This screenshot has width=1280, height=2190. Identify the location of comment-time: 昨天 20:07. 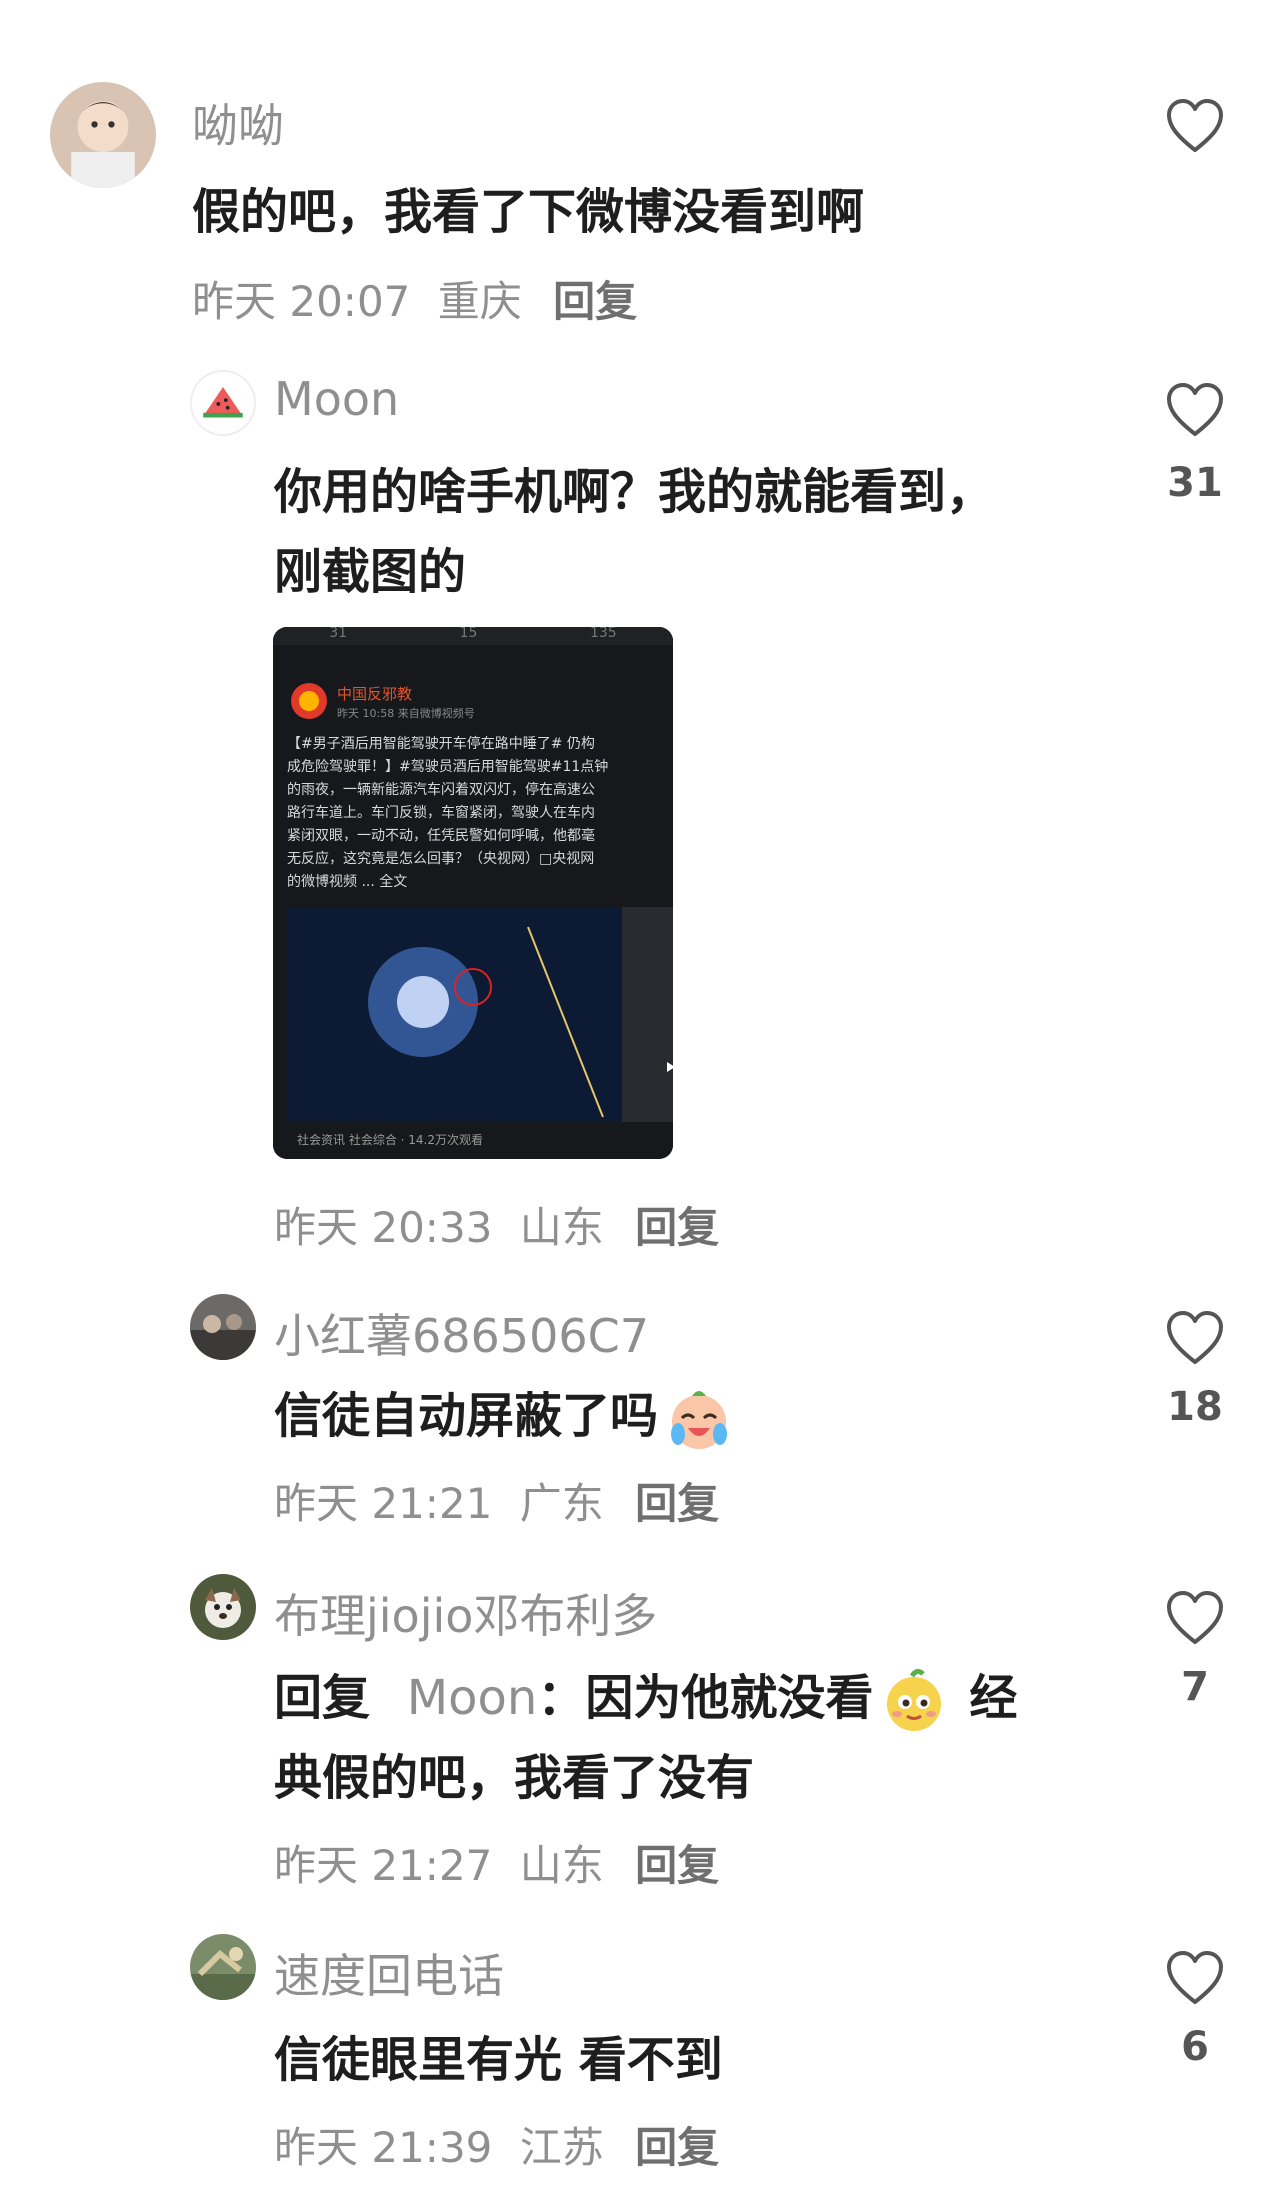
(301, 301).